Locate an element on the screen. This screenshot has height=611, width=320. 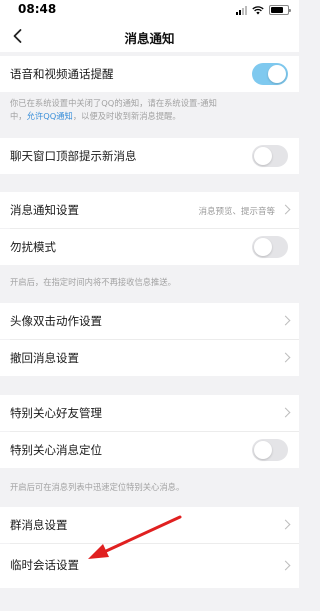
locate-note: 开启后可在消息列表中迅速定位特别关心消息。 is located at coordinates (97, 487).